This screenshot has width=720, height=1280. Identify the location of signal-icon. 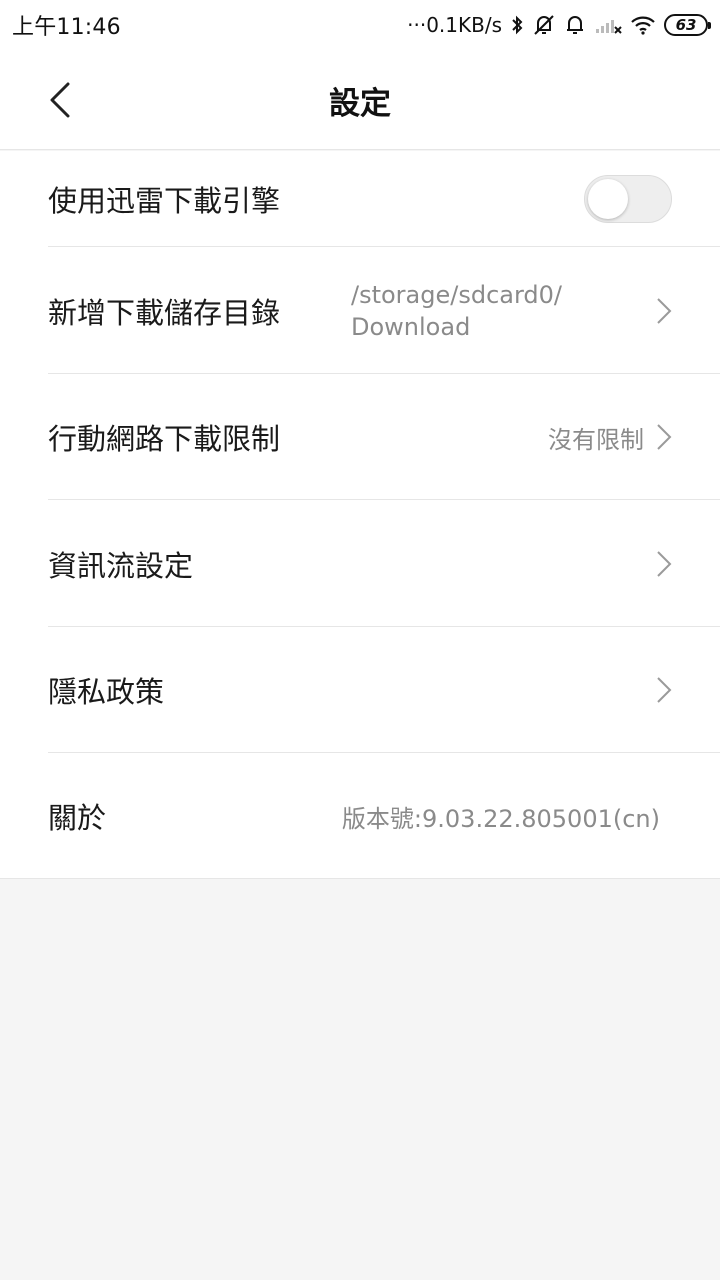
(608, 25).